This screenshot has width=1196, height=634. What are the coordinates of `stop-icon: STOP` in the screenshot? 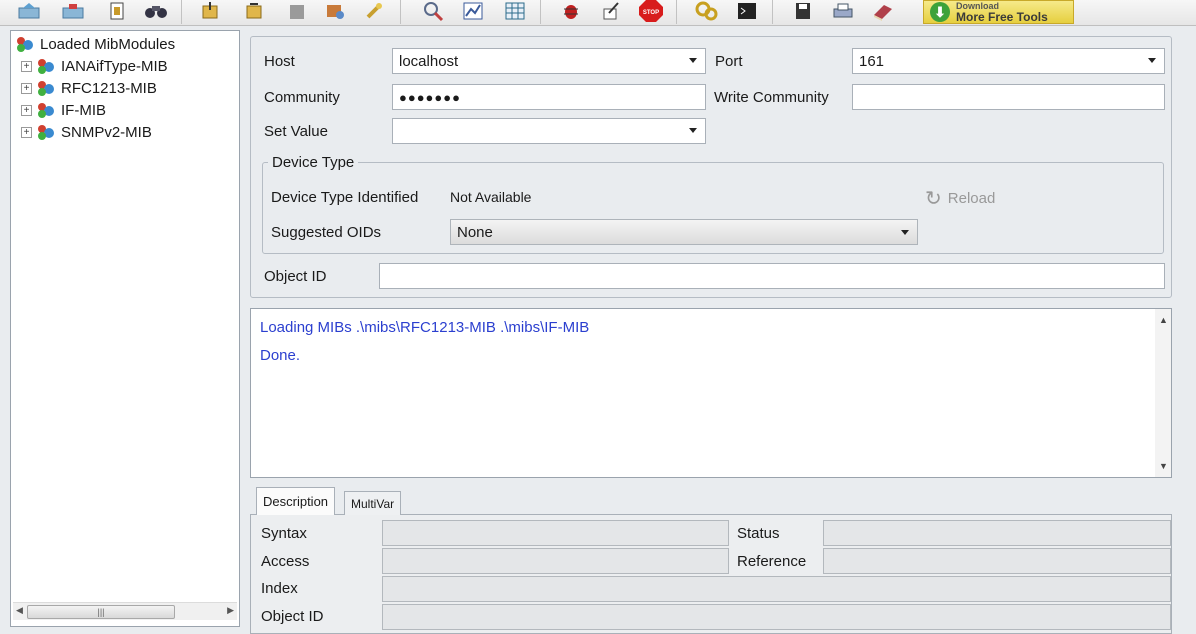 It's located at (651, 11).